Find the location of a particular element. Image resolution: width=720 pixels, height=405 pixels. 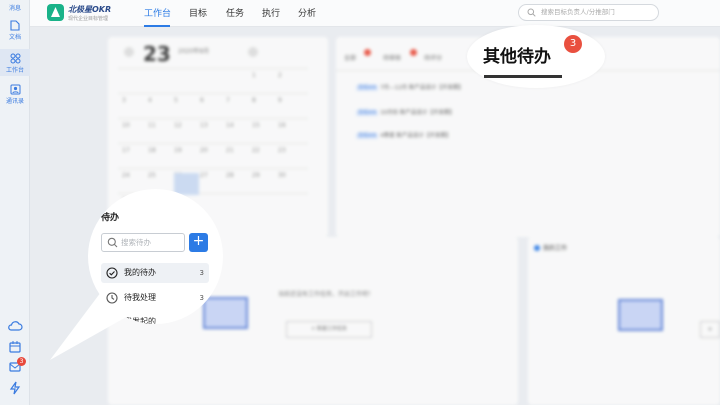

sidebar-item-workbench: 工作台 is located at coordinates (15, 62).